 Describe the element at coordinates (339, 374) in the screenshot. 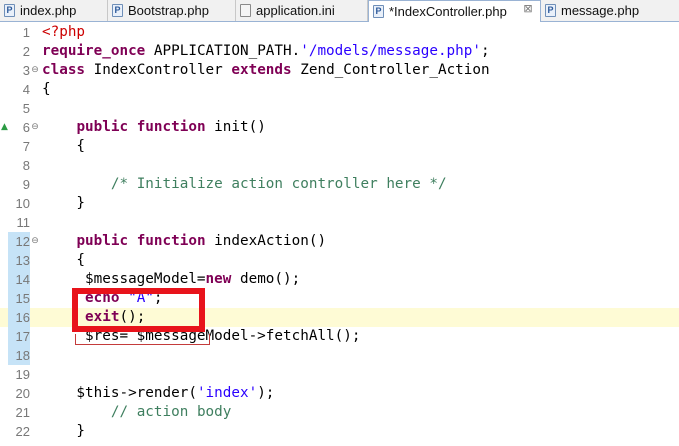

I see `code-line: 19` at that location.